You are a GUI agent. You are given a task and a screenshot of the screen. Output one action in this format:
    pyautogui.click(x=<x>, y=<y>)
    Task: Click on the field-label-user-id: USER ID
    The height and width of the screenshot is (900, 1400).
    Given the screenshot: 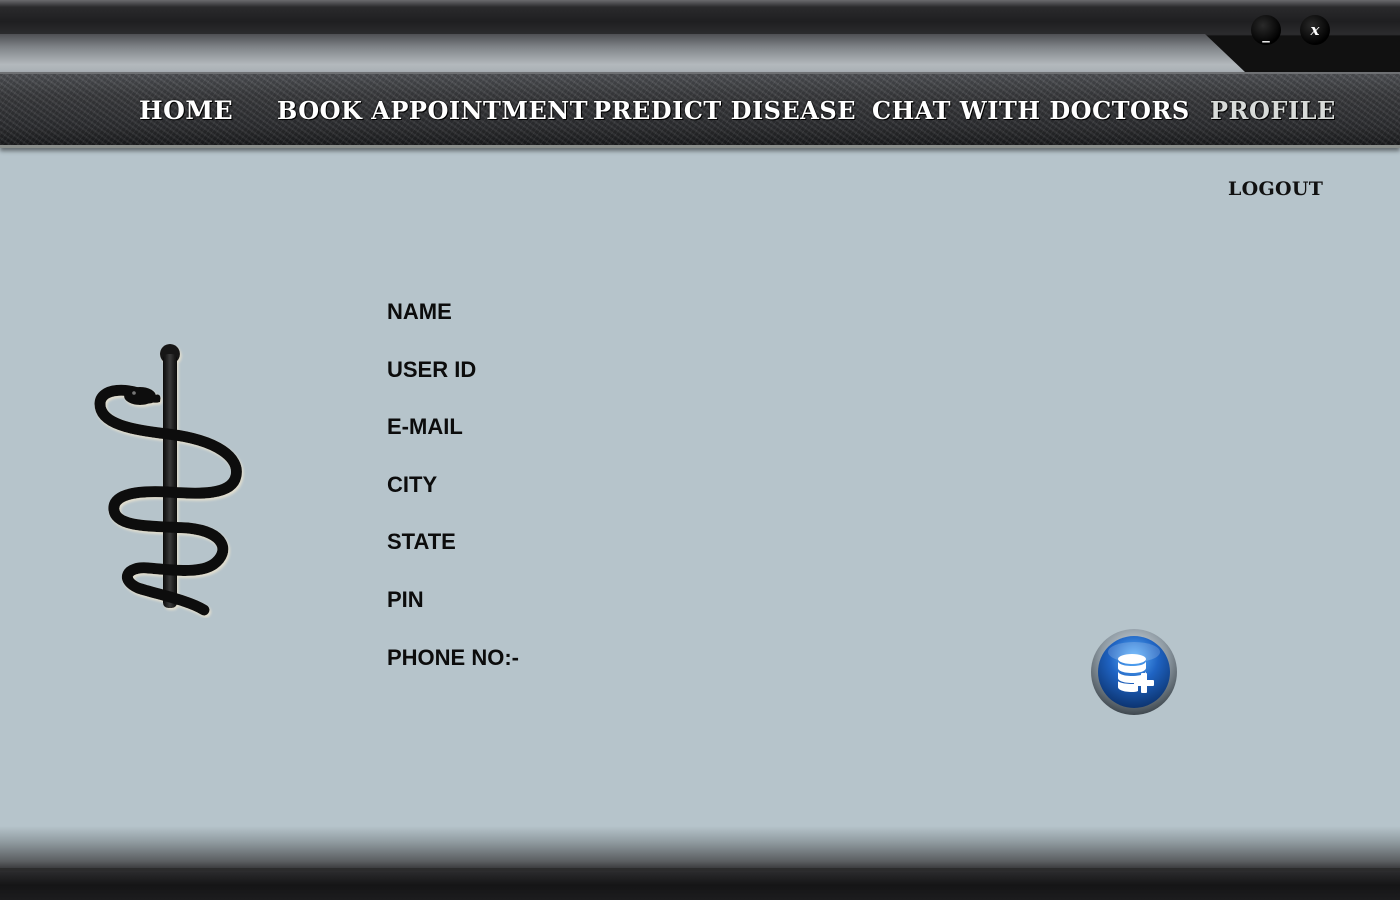 What is the action you would take?
    pyautogui.click(x=432, y=369)
    